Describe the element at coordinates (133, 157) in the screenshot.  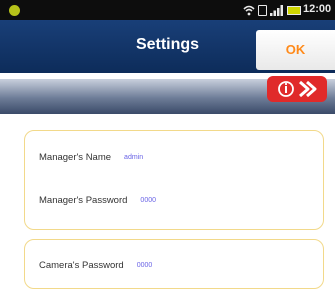
I see `manager-name-value: admin` at that location.